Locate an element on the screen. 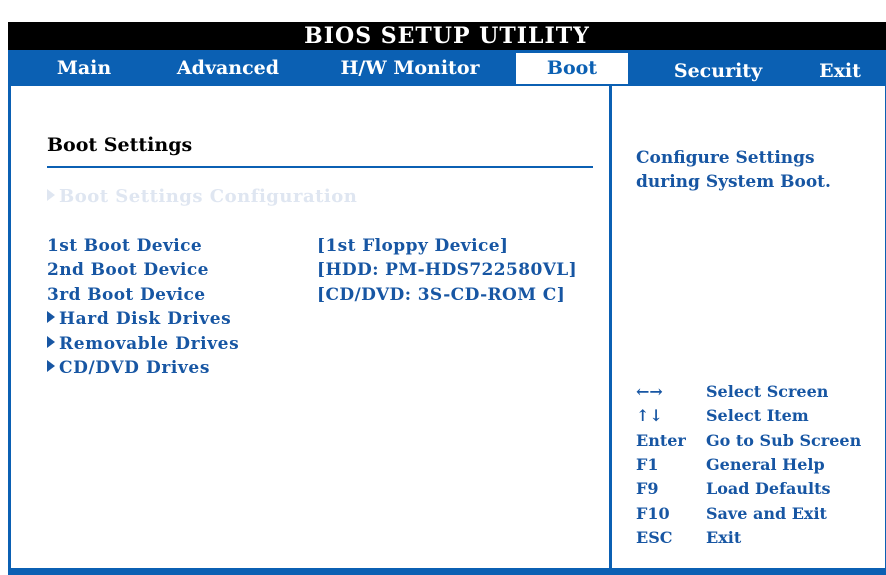  cd-dvd-drives-label: CD/DVD Drives is located at coordinates (134, 368).